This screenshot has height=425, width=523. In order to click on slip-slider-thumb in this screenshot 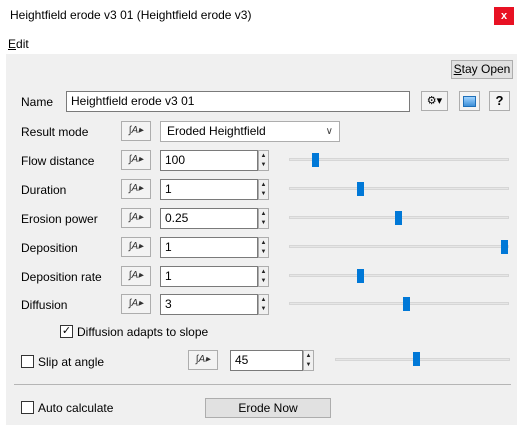, I will do `click(416, 359)`.